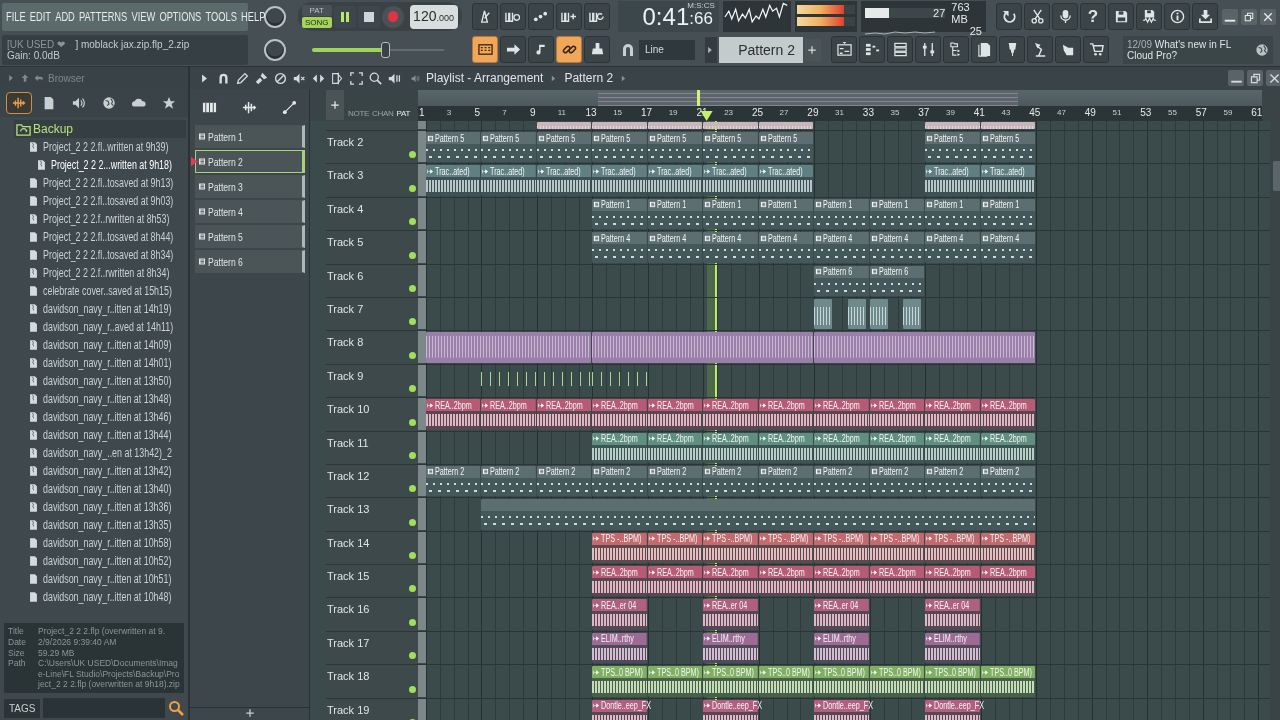 The image size is (1280, 720). Describe the element at coordinates (94, 255) in the screenshot. I see `browser-item: Project_2 2 2.fl..tosaved at 8h34)` at that location.